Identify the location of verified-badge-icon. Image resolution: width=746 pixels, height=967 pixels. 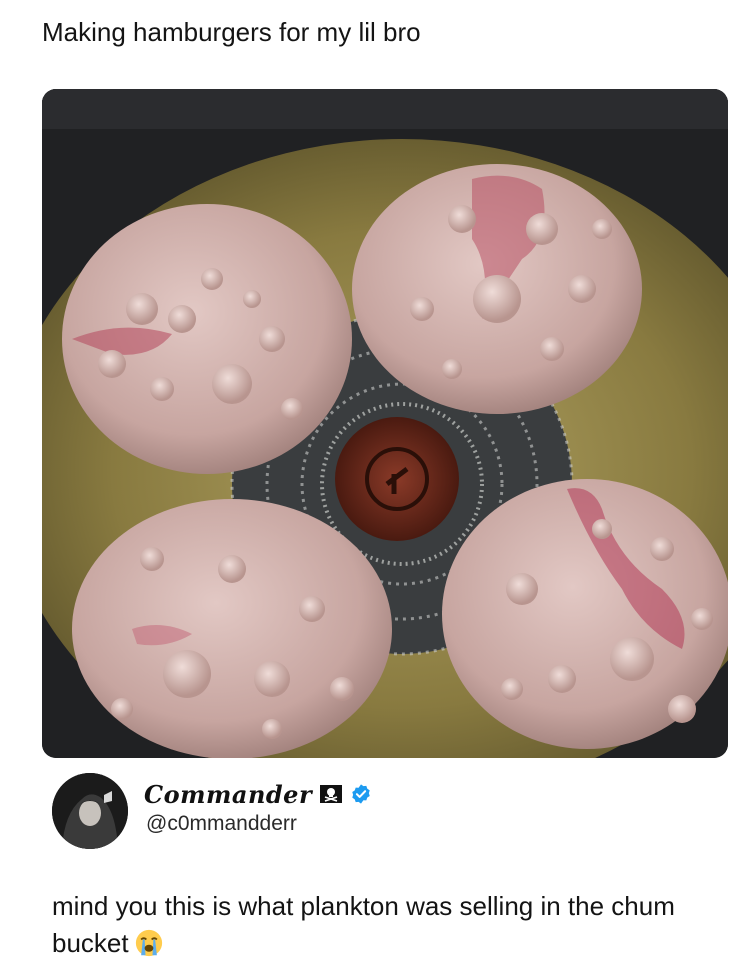
(361, 794).